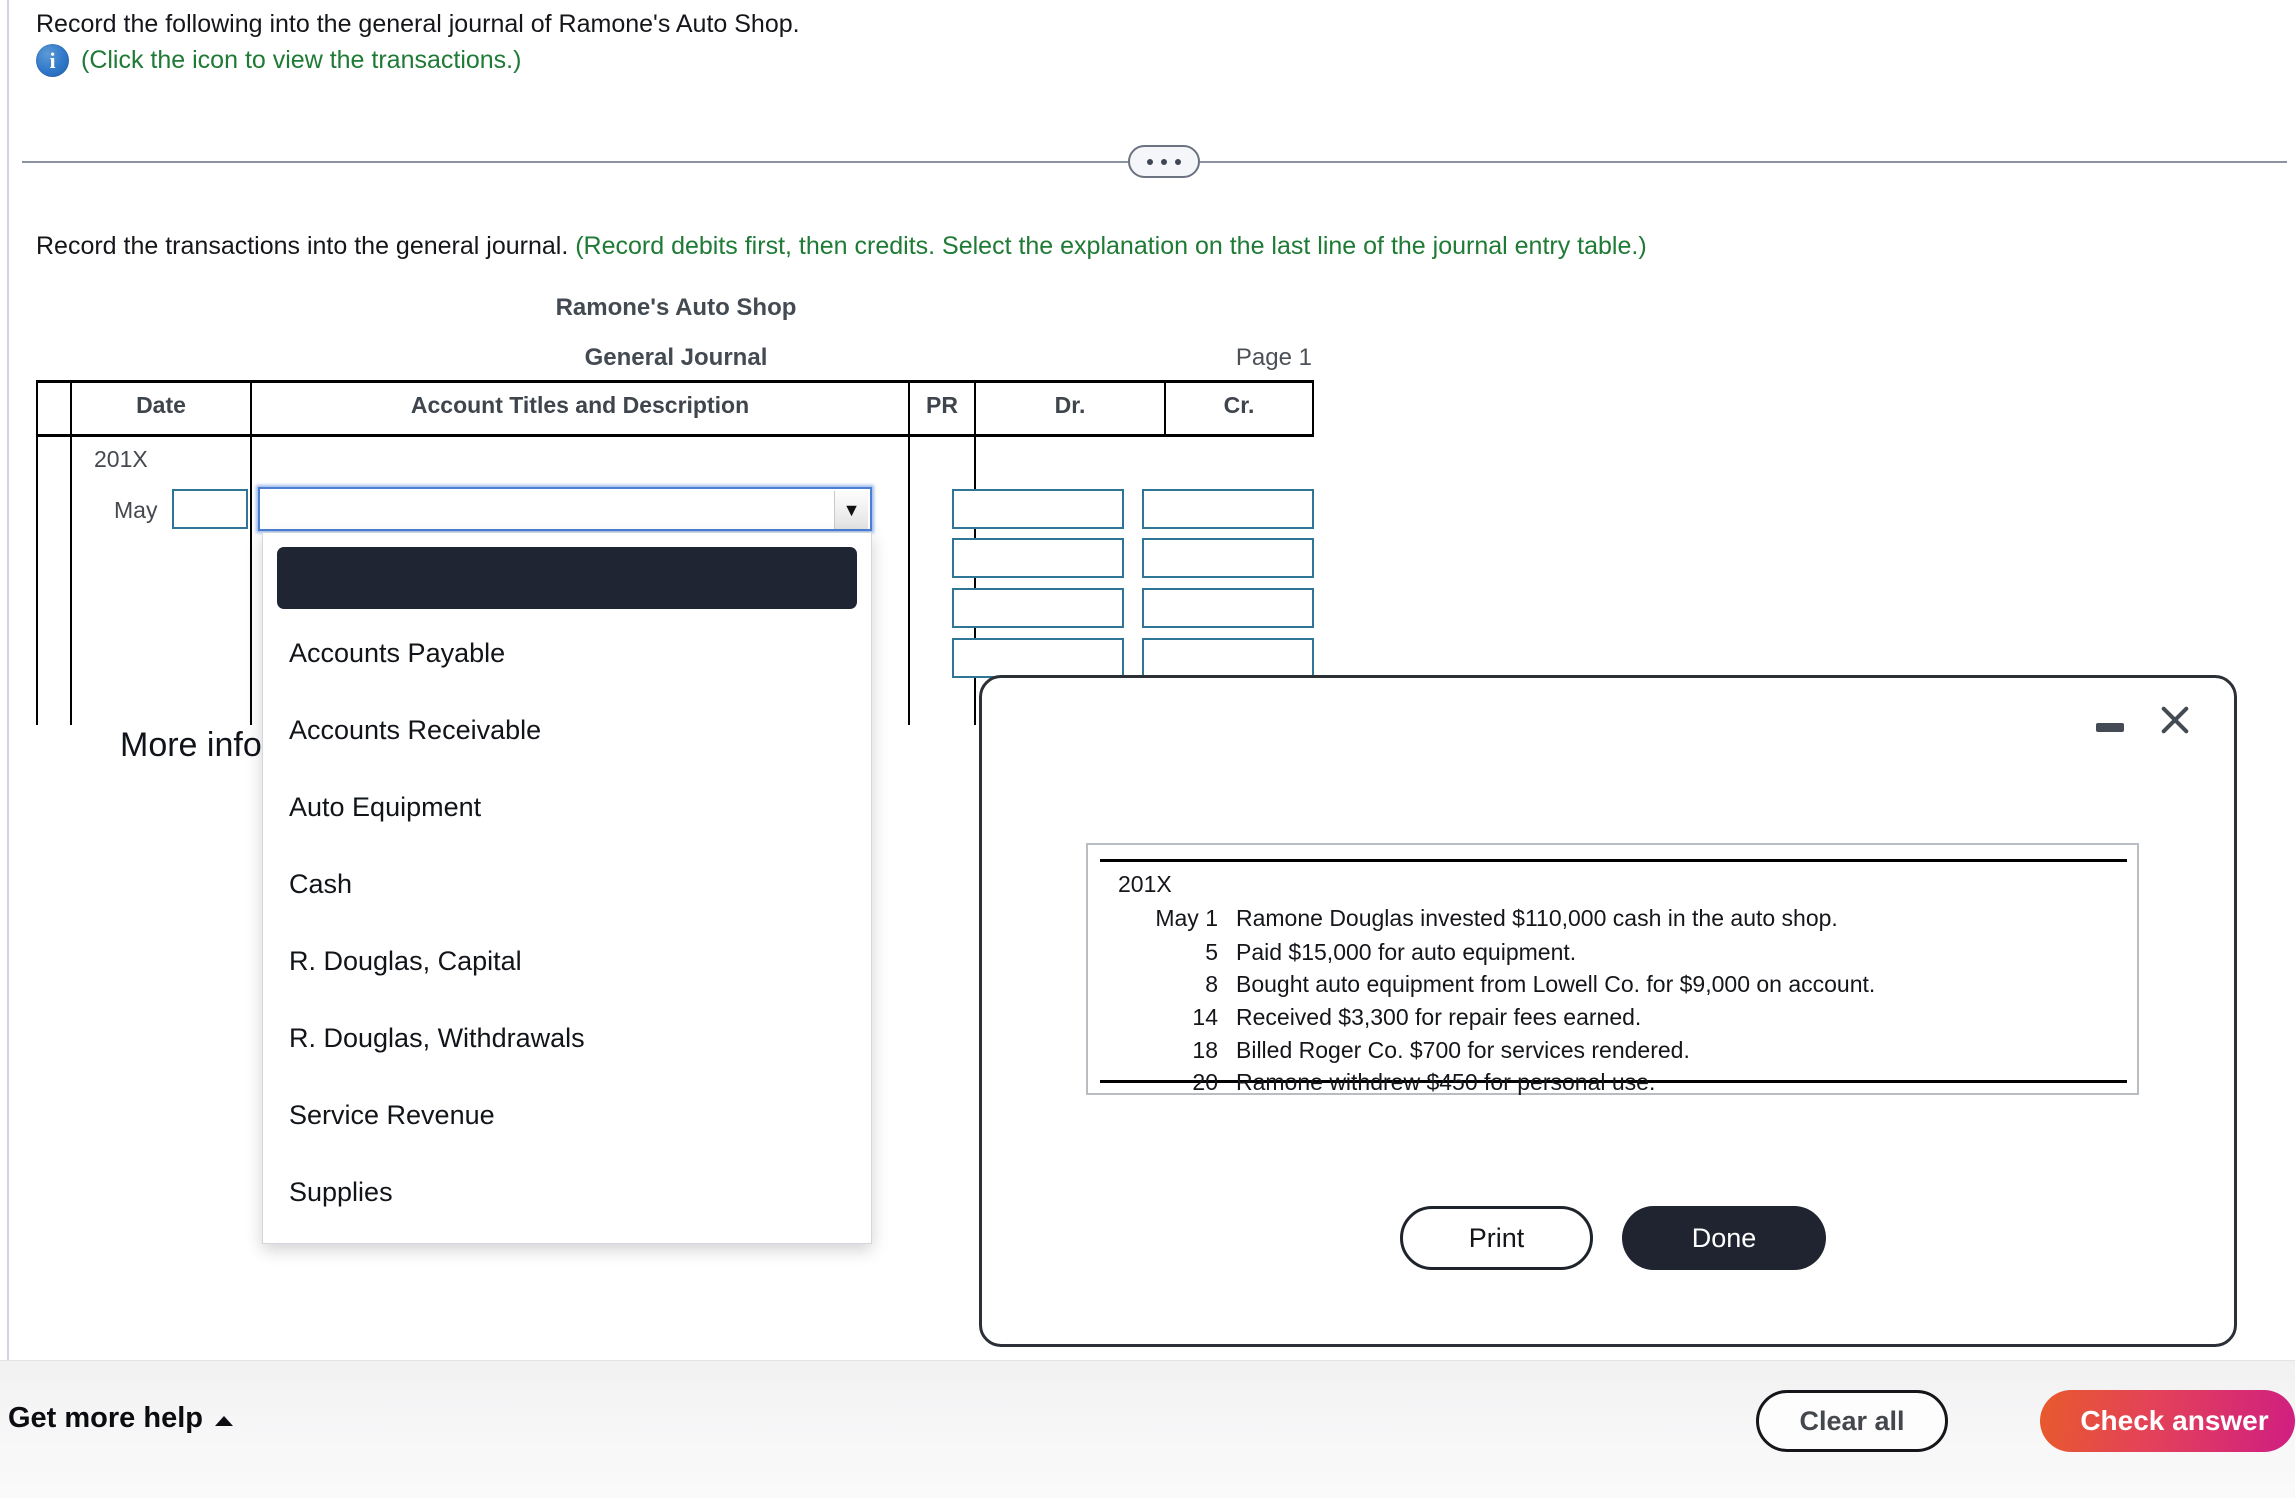  Describe the element at coordinates (567, 807) in the screenshot. I see `dropdown-option-auto-equipment: Auto Equipment` at that location.